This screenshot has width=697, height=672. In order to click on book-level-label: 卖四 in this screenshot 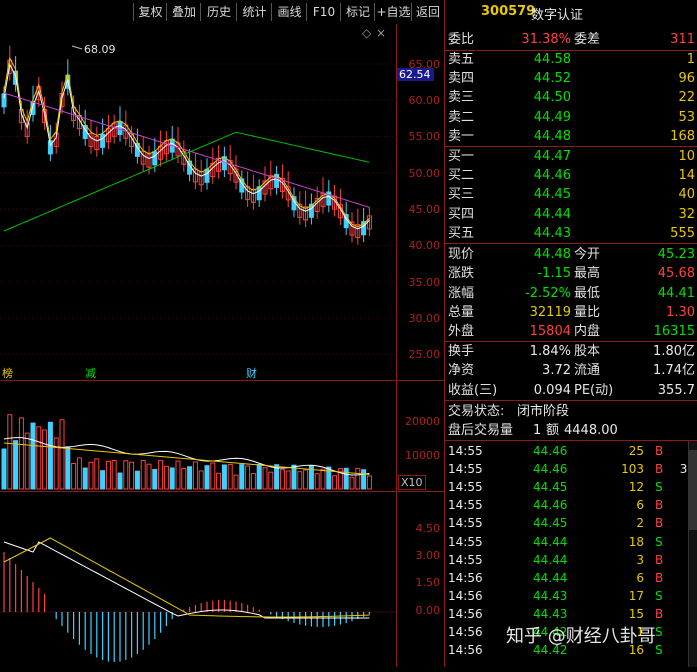, I will do `click(461, 79)`.